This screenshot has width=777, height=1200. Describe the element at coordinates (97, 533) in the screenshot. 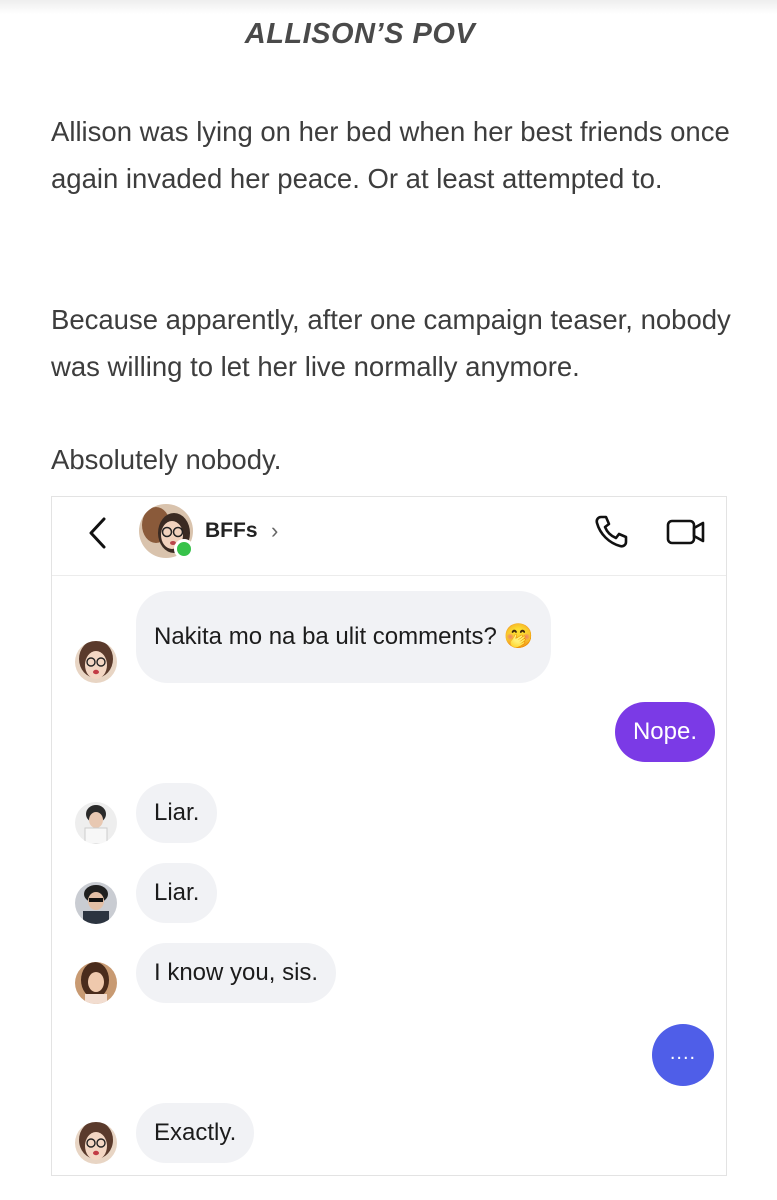

I see `chevron-left-icon` at that location.